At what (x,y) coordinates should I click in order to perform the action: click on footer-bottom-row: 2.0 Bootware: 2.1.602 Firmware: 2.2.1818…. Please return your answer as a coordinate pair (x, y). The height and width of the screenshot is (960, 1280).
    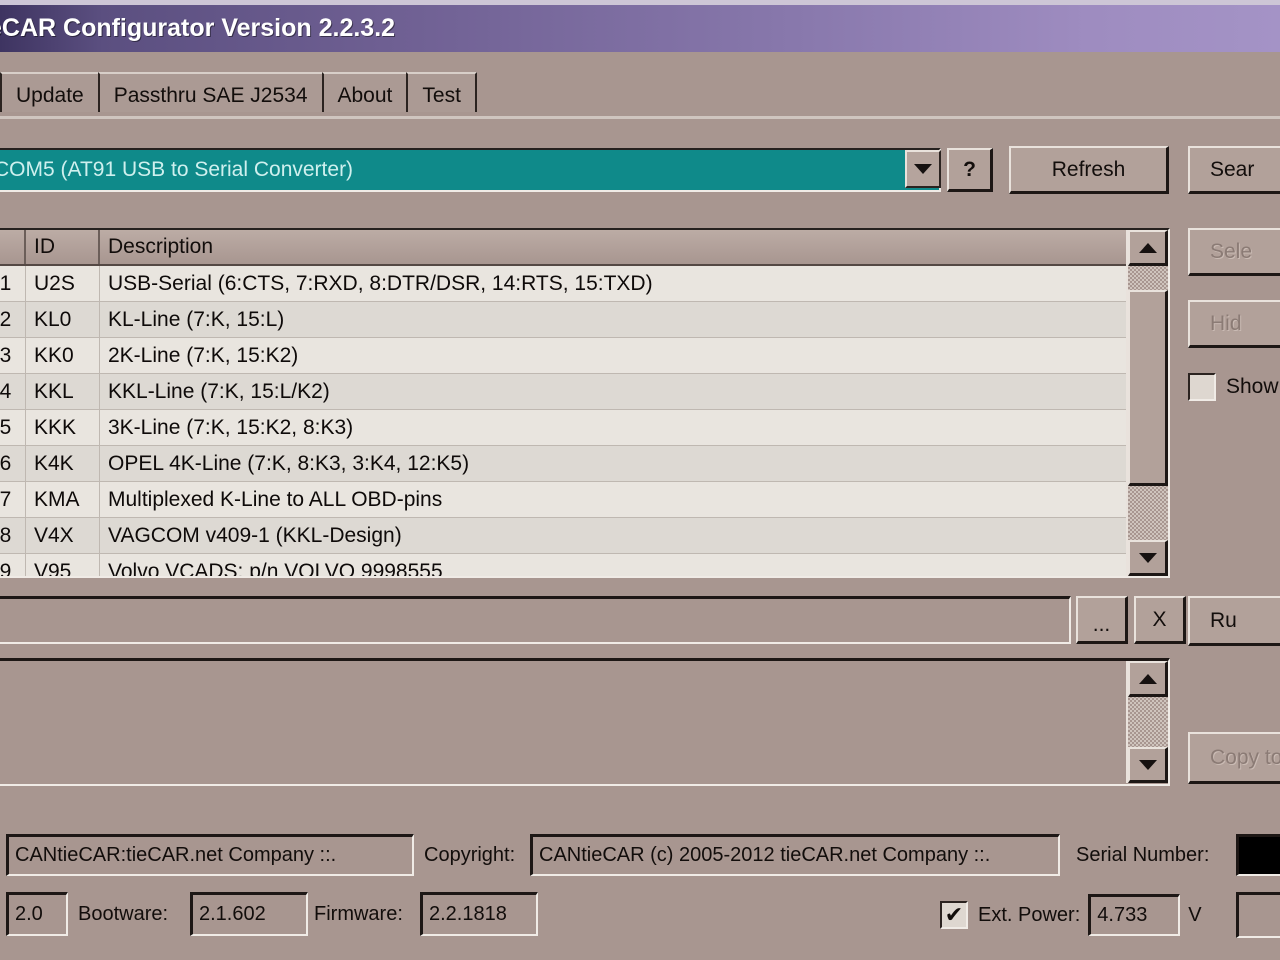
    Looking at the image, I should click on (640, 917).